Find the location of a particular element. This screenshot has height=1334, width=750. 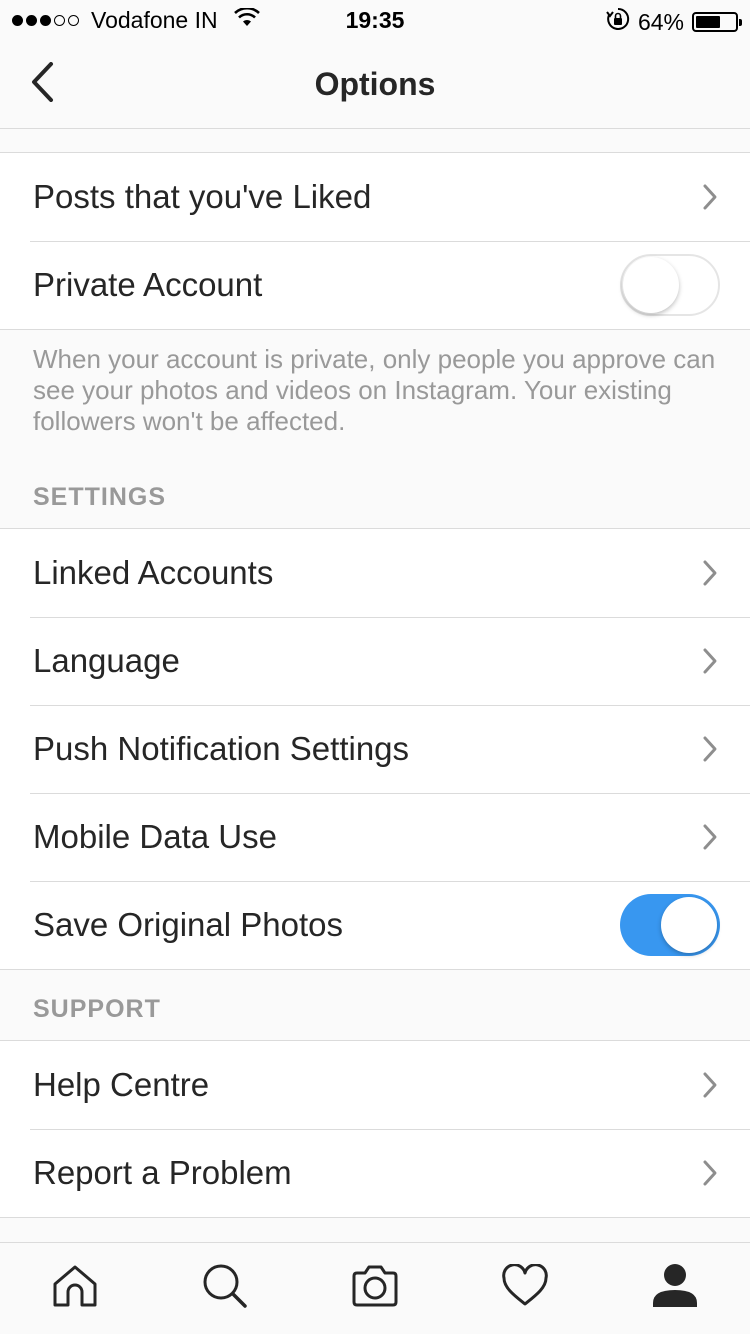

tab-camera is located at coordinates (375, 1289).